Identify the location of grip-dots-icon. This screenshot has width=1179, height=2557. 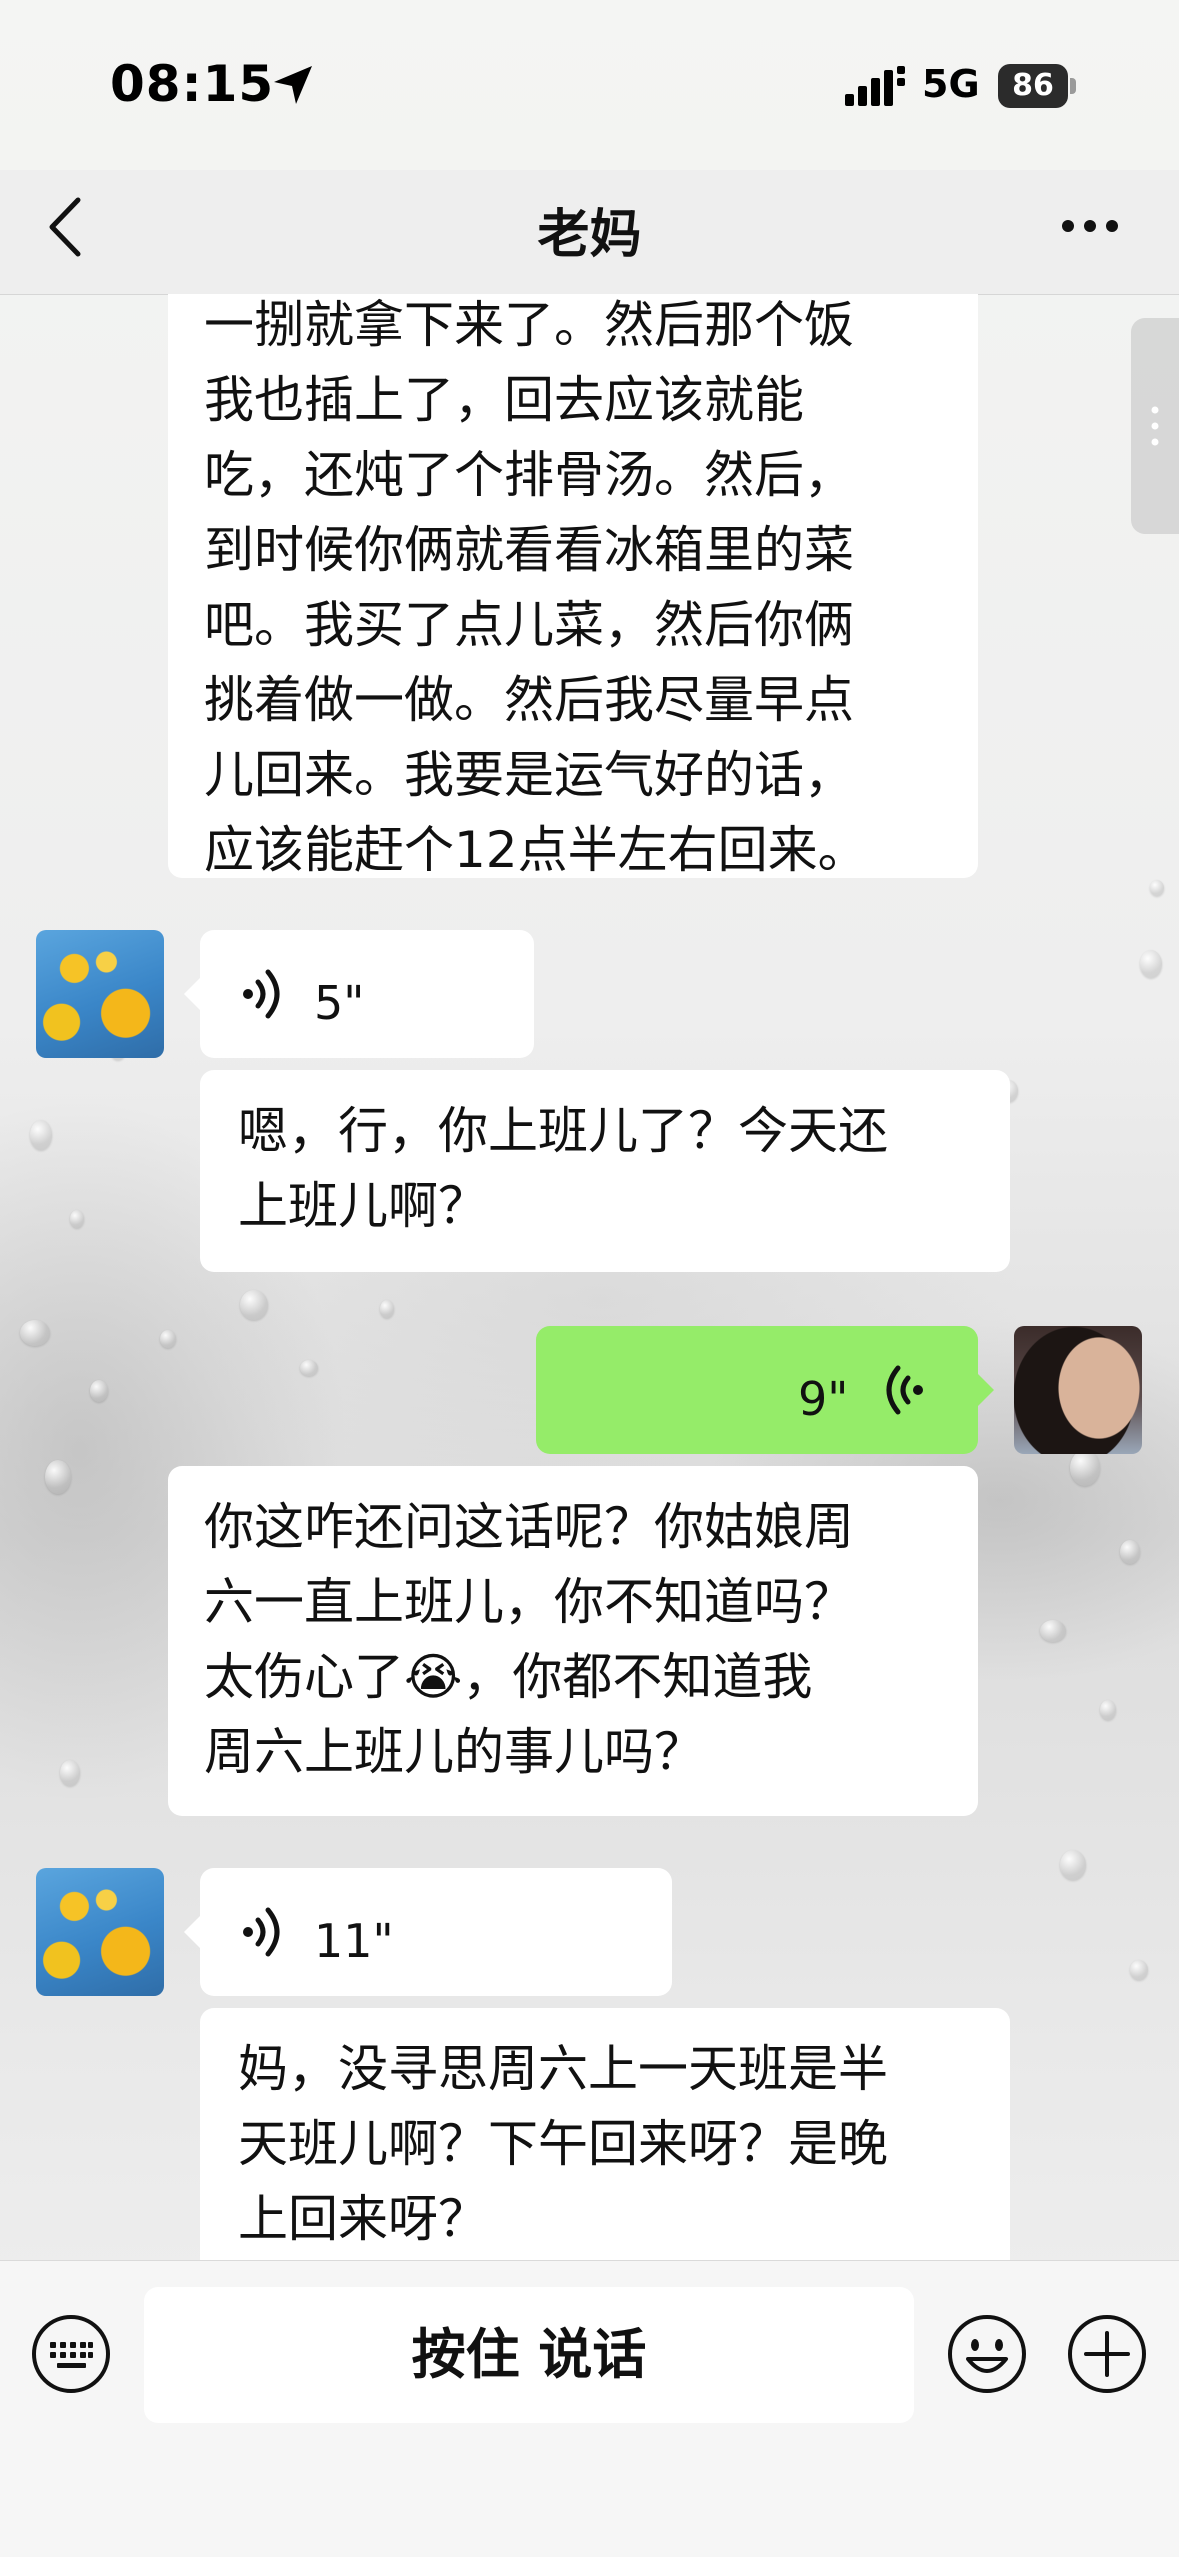
(1155, 426).